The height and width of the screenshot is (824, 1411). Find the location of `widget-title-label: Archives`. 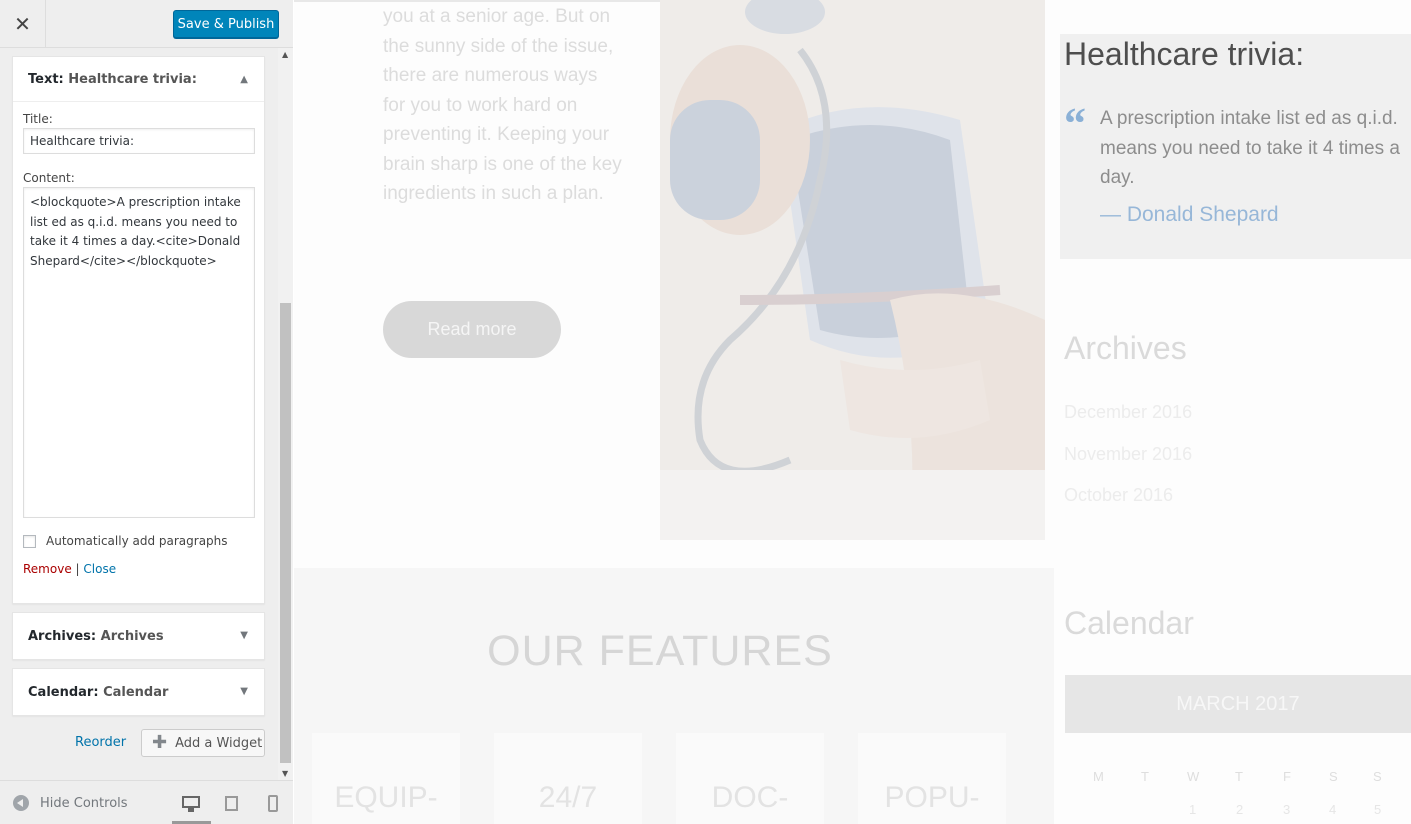

widget-title-label: Archives is located at coordinates (132, 636).